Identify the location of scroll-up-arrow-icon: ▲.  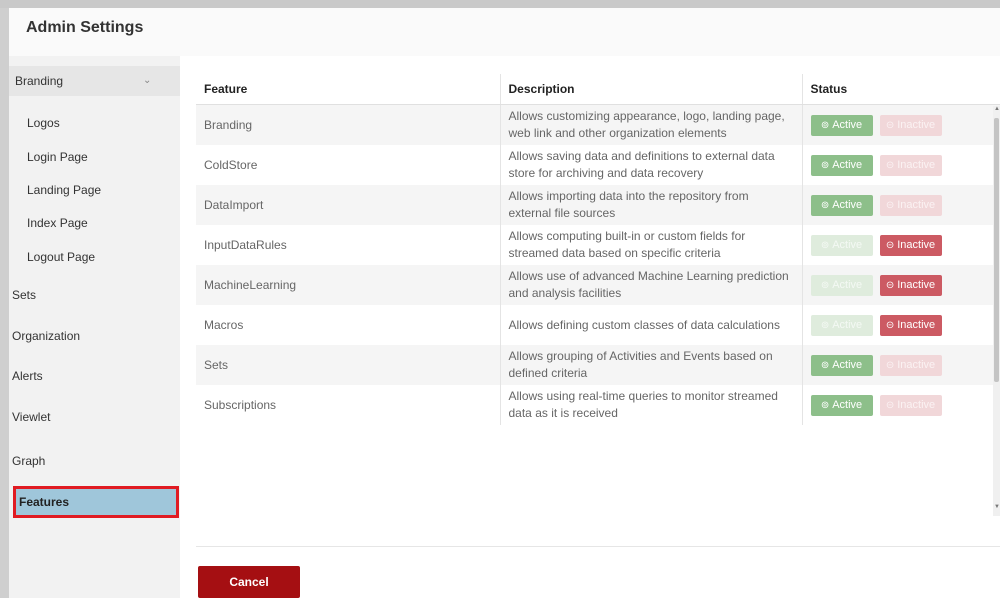
(997, 109).